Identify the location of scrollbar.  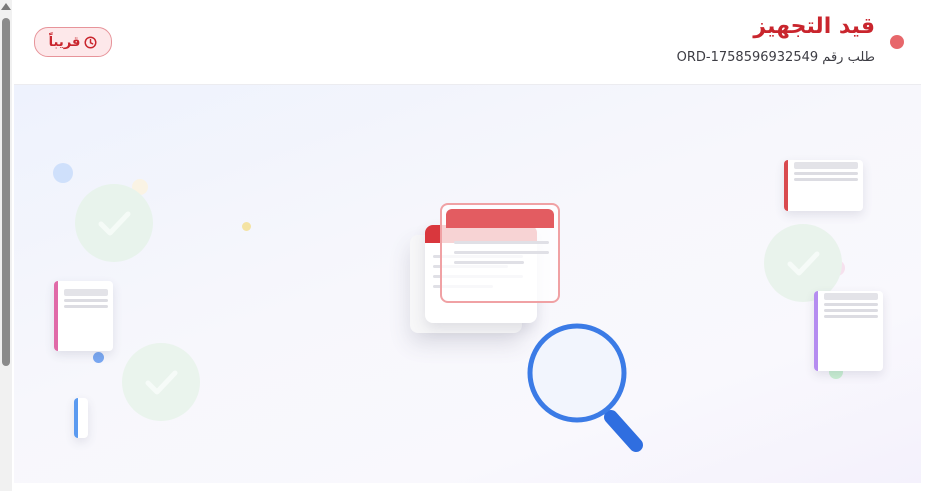
(6, 245).